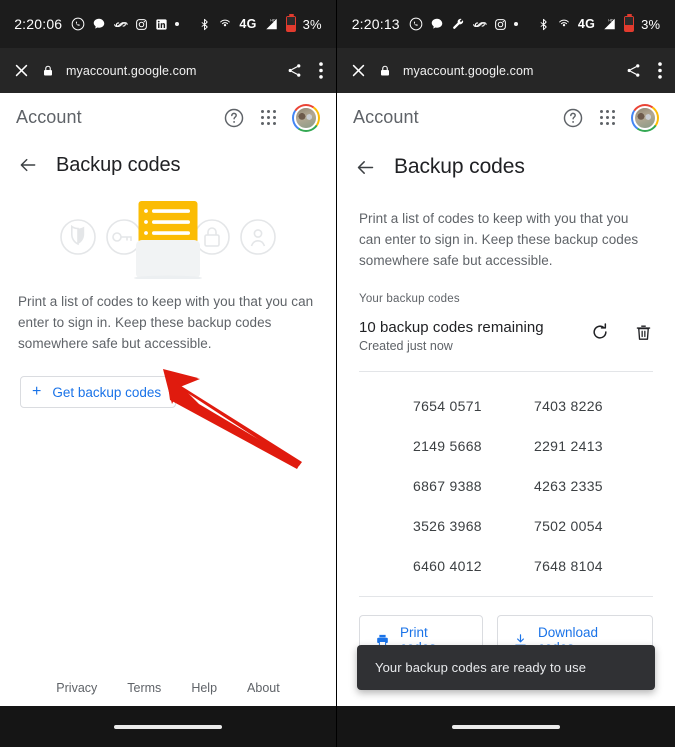 Image resolution: width=675 pixels, height=747 pixels. I want to click on footer-links: Privacy Terms Help About, so click(168, 688).